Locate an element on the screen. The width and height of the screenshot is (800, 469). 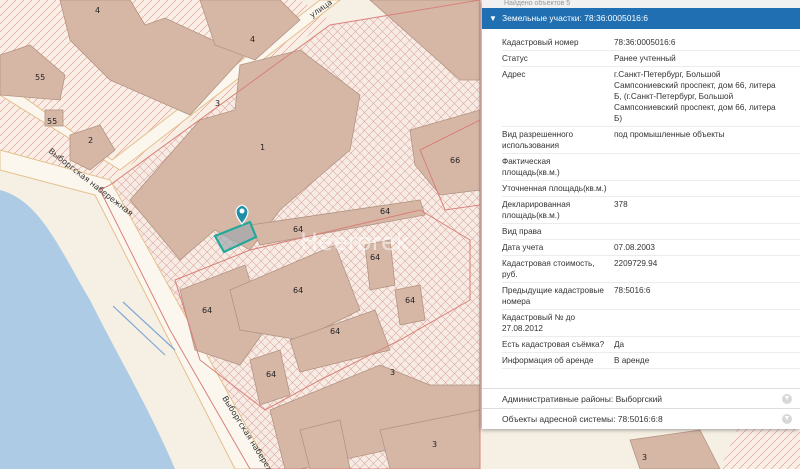
accordion-admin-districts: Административные районы: Выборгский ▼ is located at coordinates (641, 398).